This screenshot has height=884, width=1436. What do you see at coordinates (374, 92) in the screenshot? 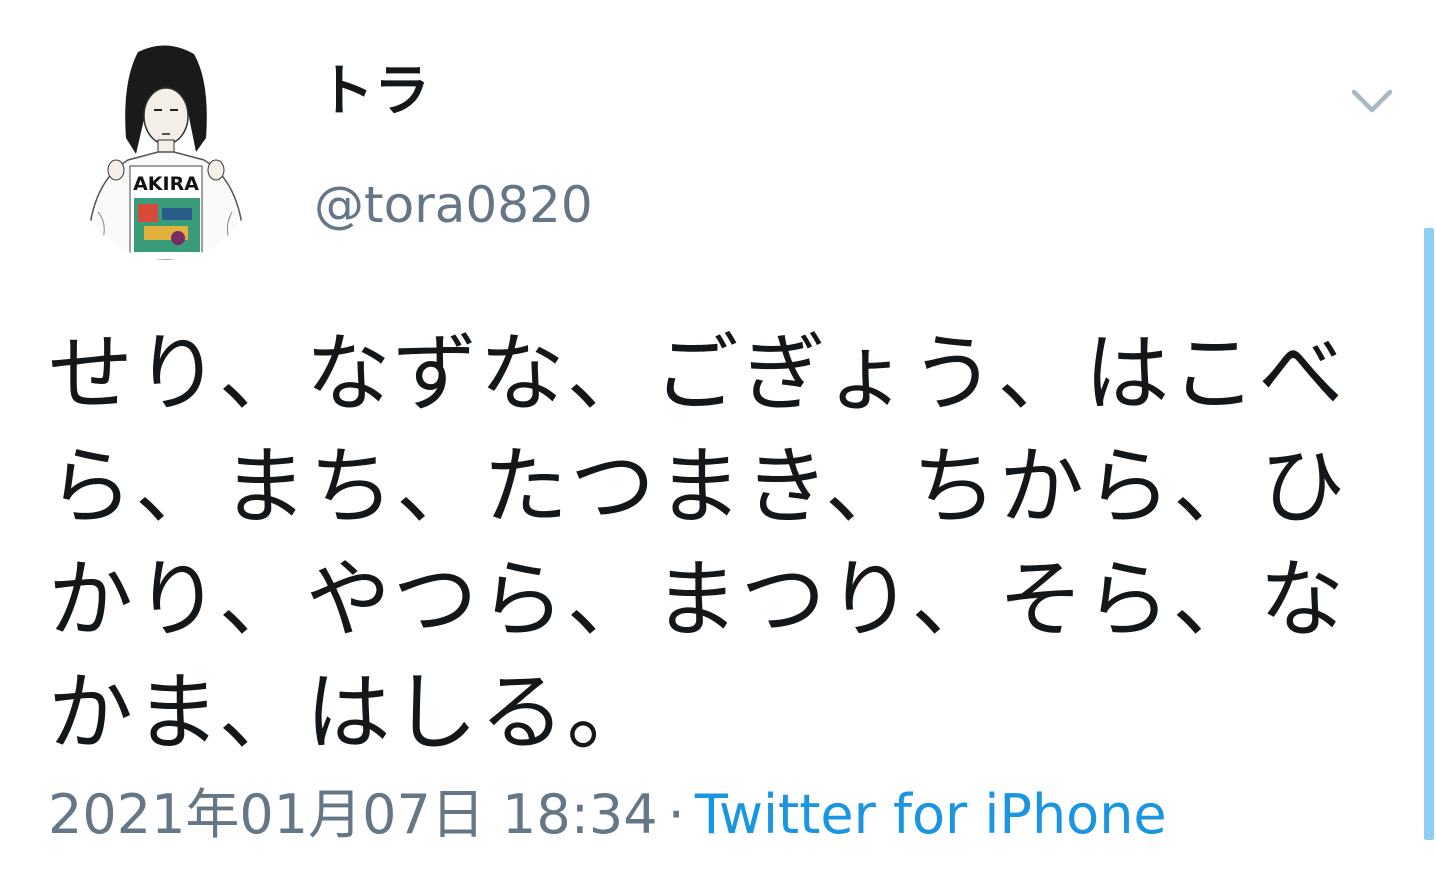
I see `display-name: トラ` at bounding box center [374, 92].